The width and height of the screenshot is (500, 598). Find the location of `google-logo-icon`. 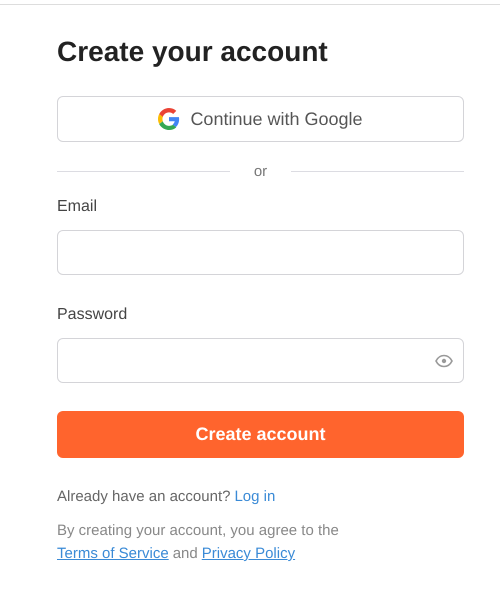

google-logo-icon is located at coordinates (169, 119).